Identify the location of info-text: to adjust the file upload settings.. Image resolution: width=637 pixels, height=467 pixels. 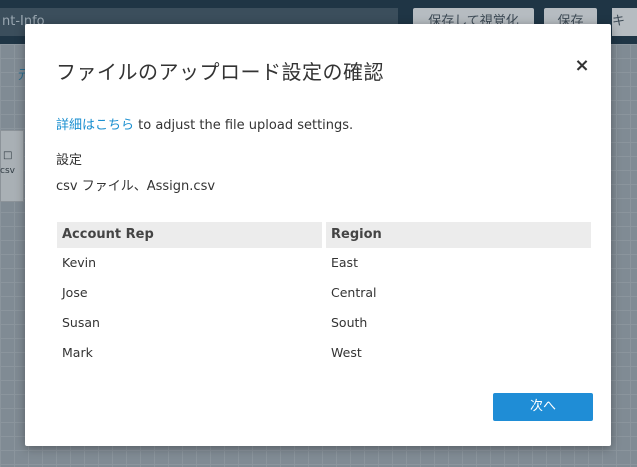
(244, 125).